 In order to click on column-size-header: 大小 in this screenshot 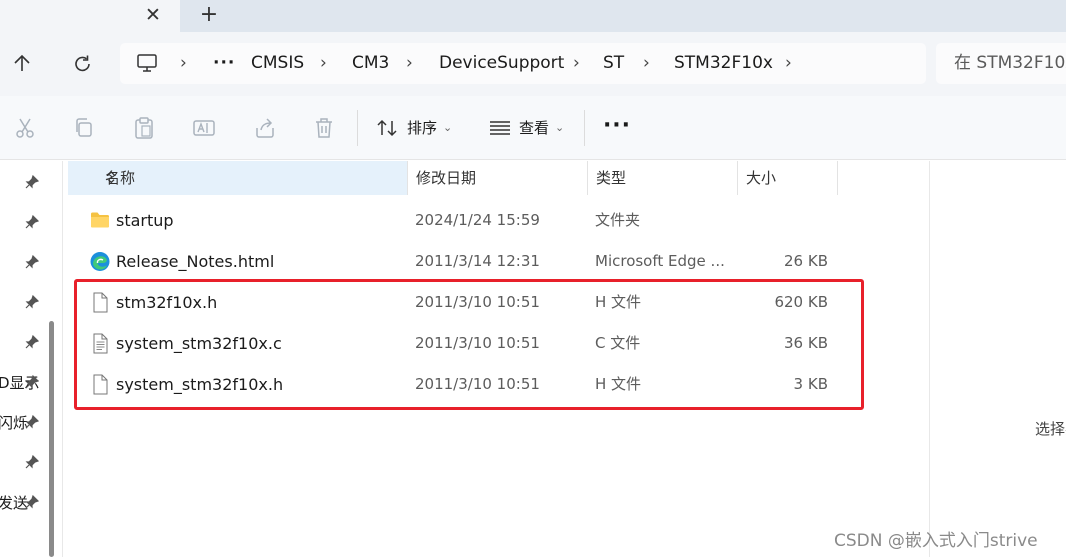, I will do `click(787, 178)`.